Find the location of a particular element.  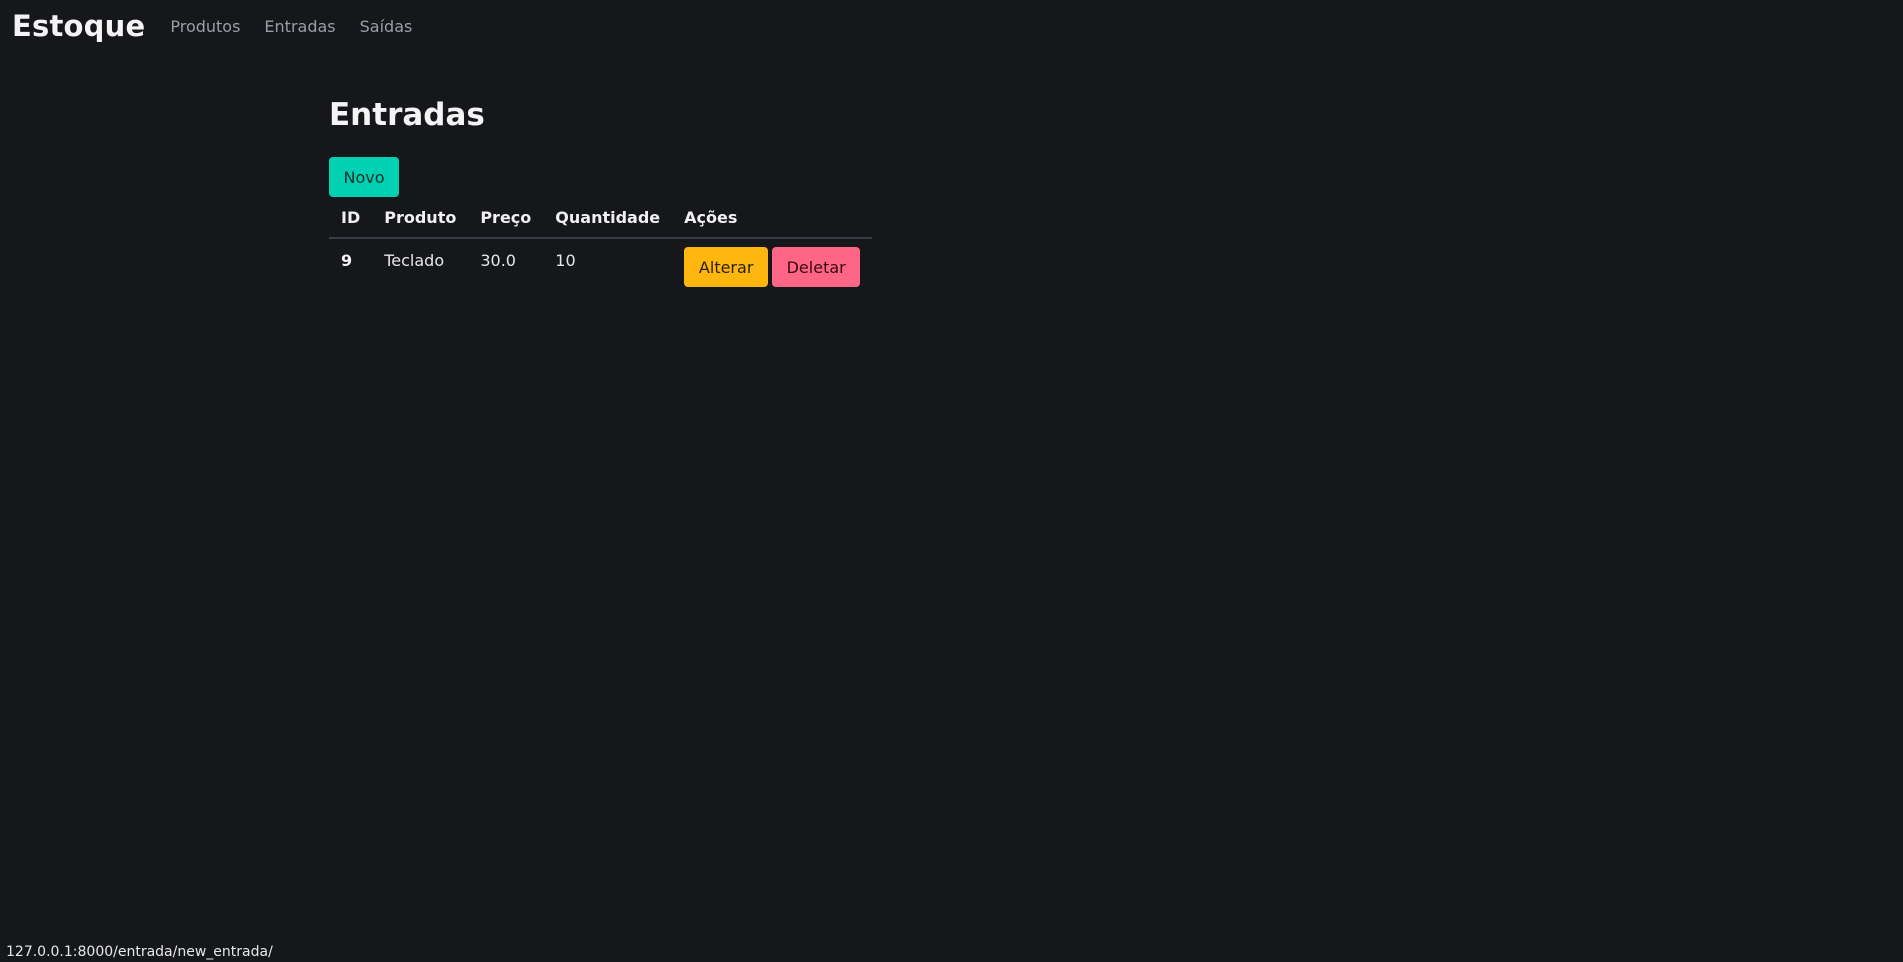

table-body: 9 Teclado 30.0 10 Alterar Deletar is located at coordinates (600, 263).